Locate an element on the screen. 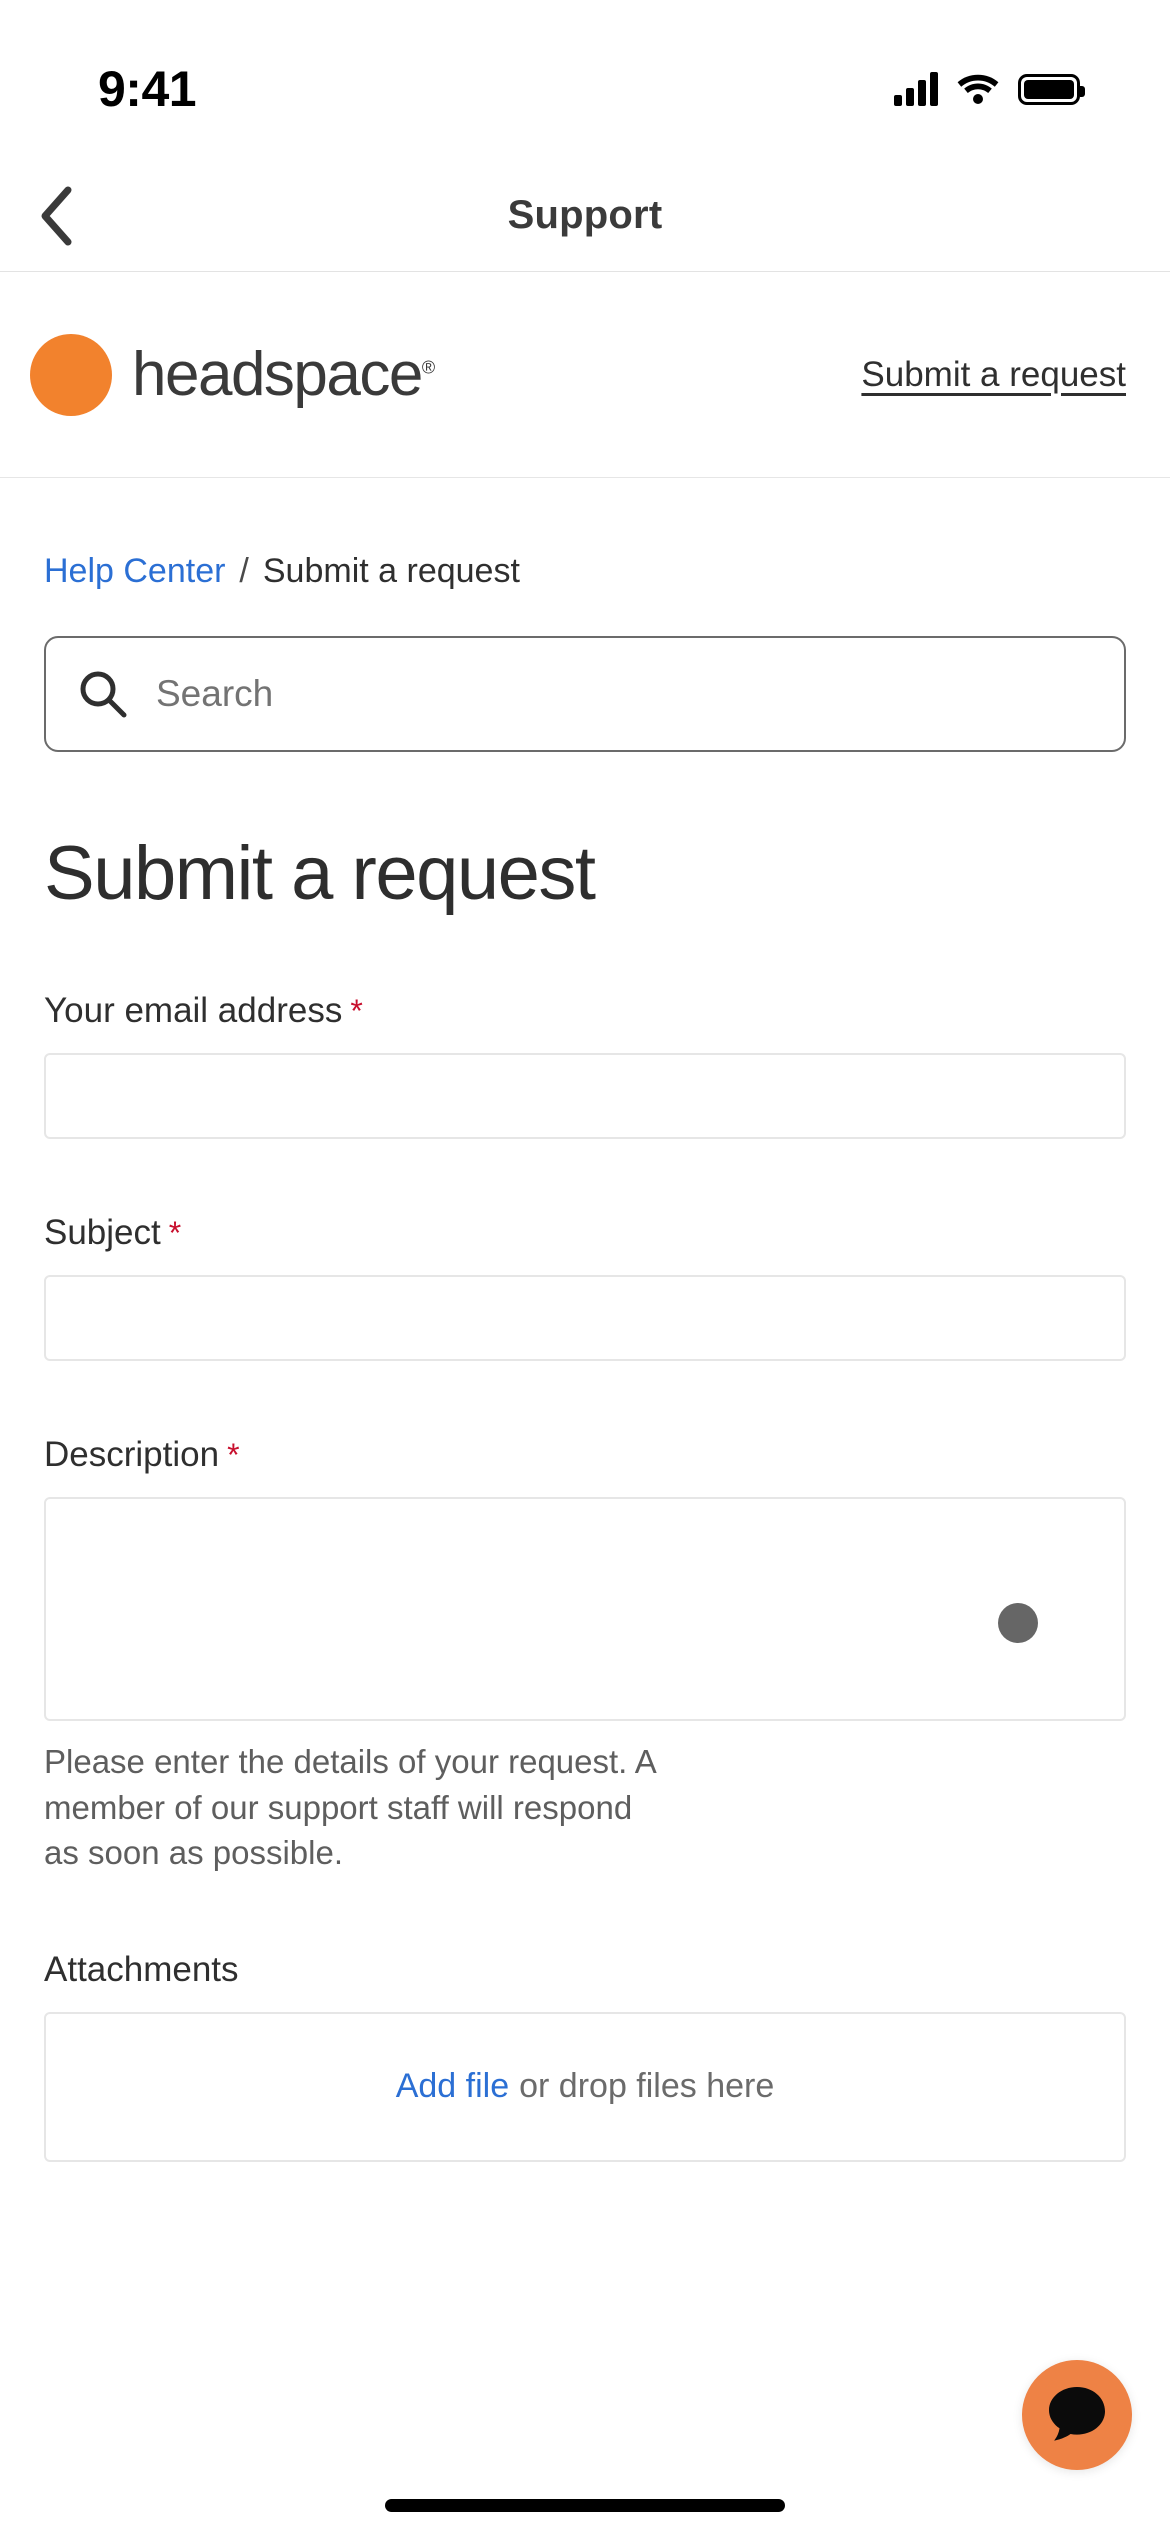 This screenshot has width=1170, height=2532. home-indicator is located at coordinates (585, 2505).